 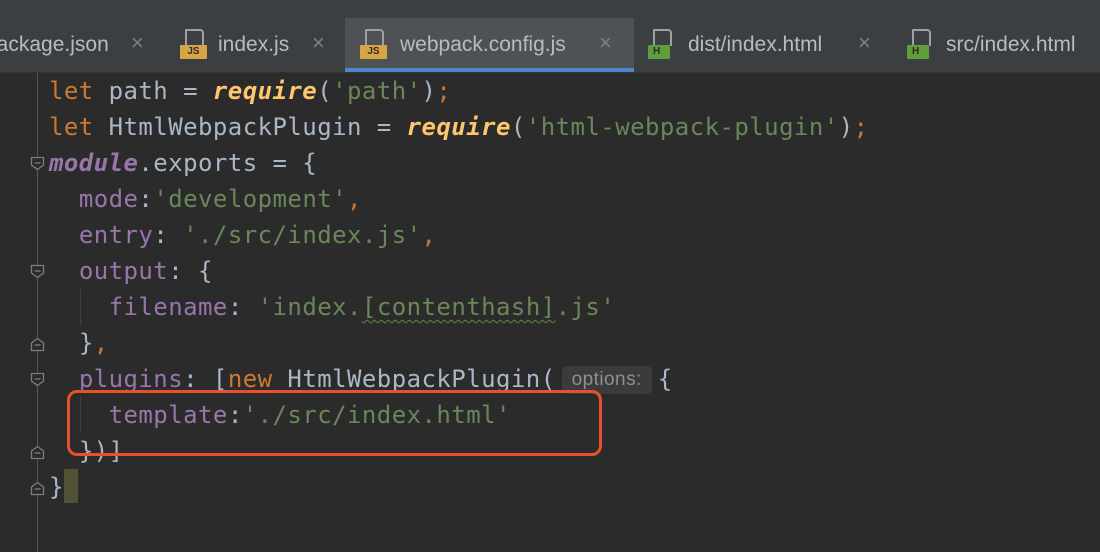 What do you see at coordinates (220, 199) in the screenshot?
I see `code-line-4: mode:'development',` at bounding box center [220, 199].